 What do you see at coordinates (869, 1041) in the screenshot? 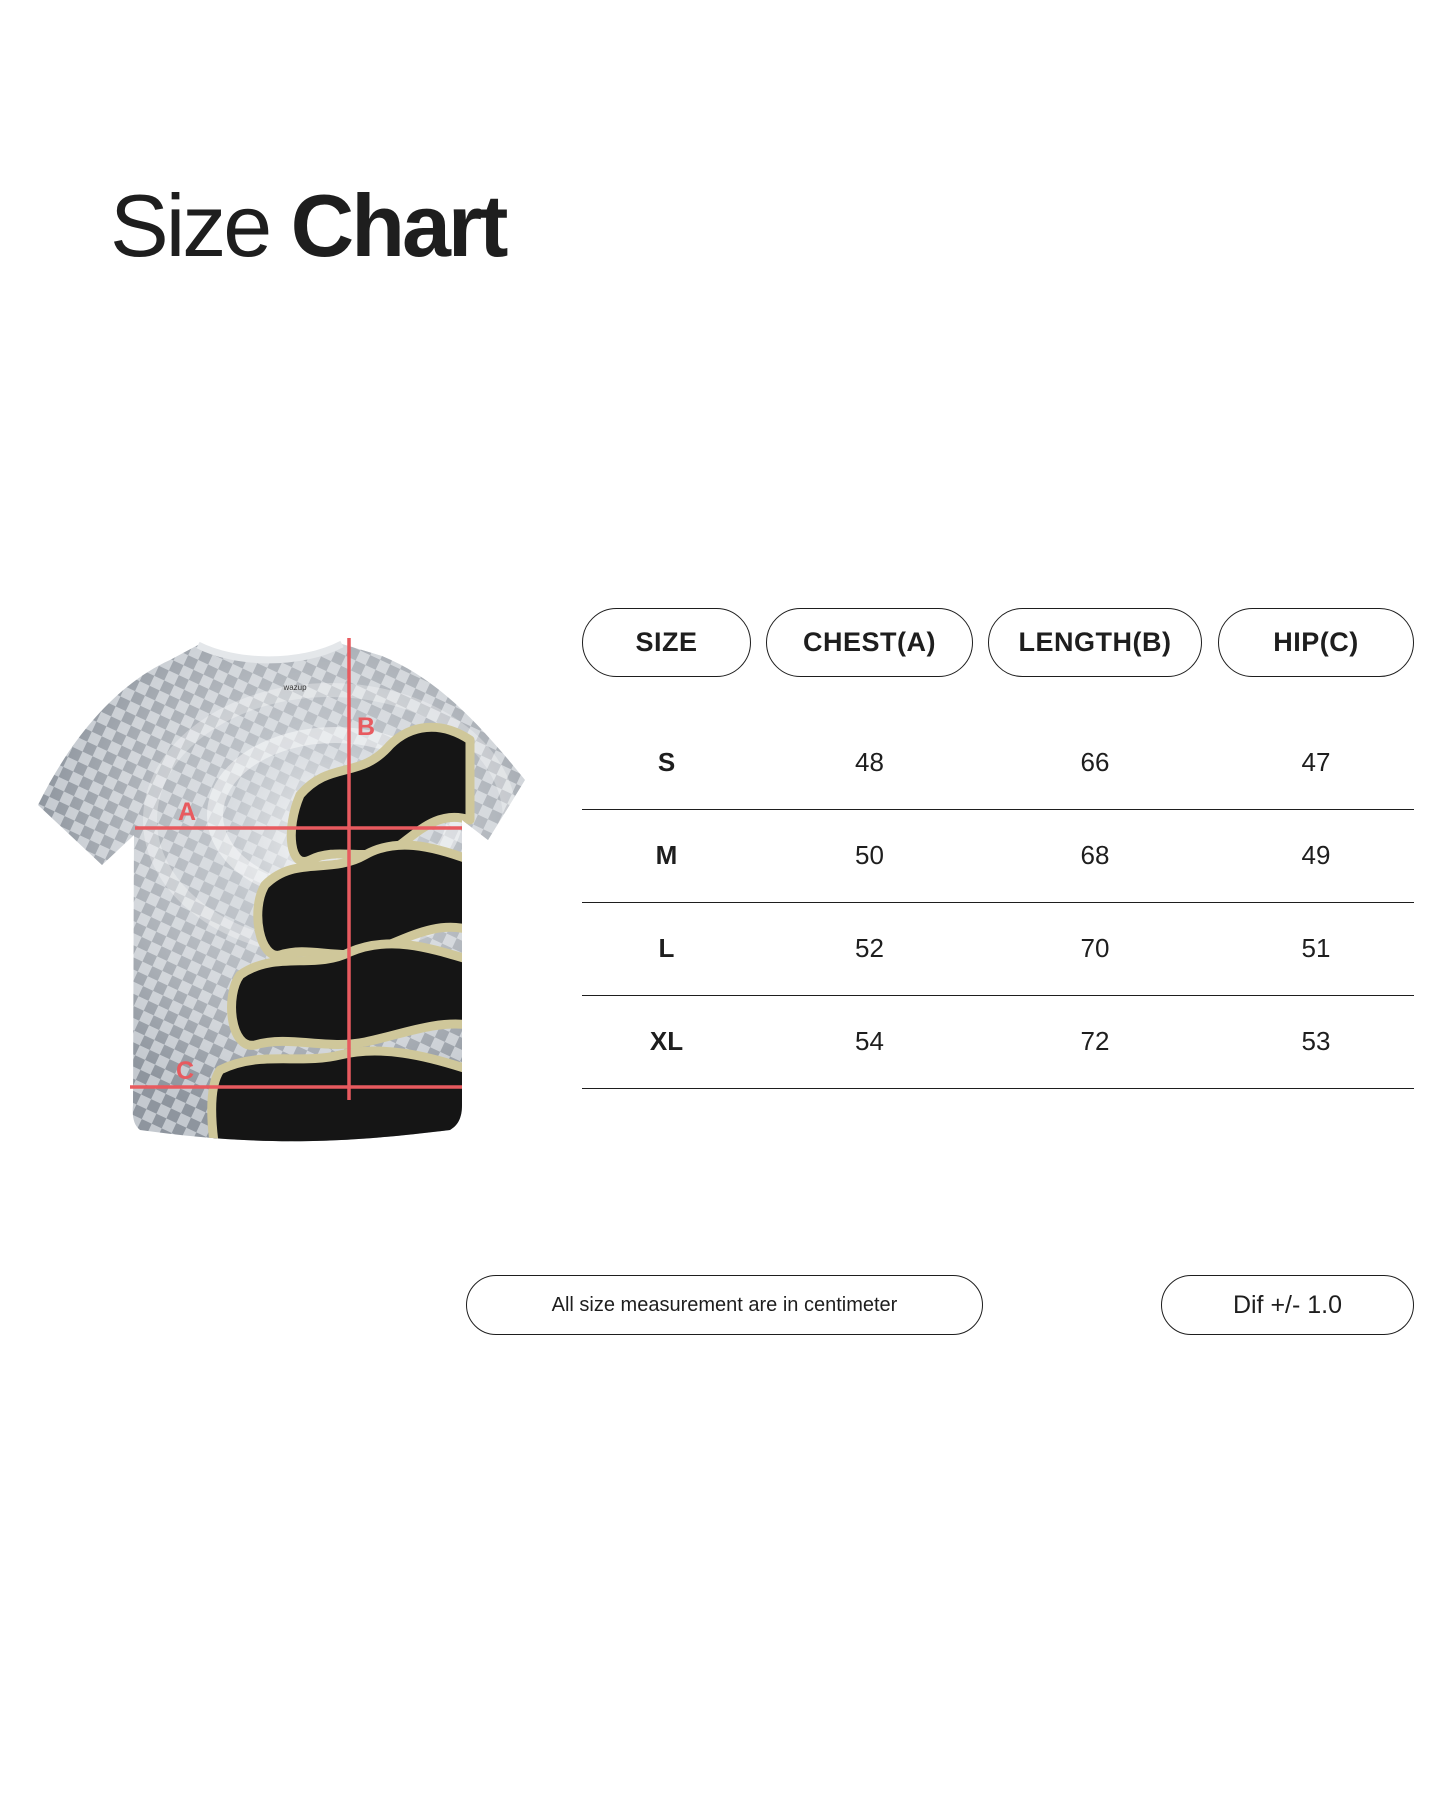
I see `chest-cell: 54` at bounding box center [869, 1041].